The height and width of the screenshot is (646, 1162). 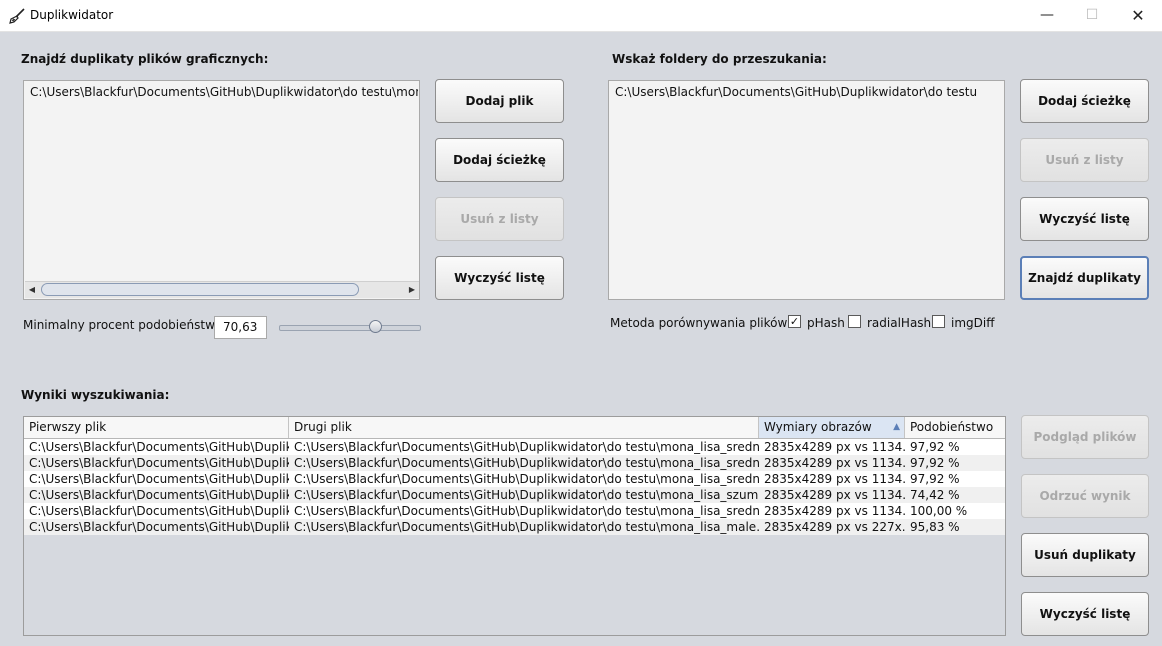 I want to click on cell-similarity: 100,00 %, so click(x=939, y=511).